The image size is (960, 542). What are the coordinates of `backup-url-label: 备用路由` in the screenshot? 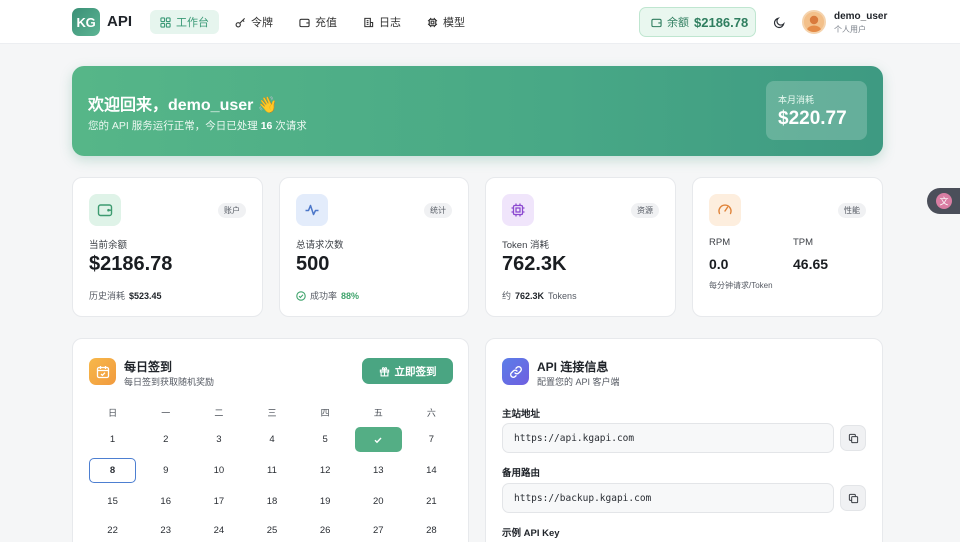 It's located at (521, 473).